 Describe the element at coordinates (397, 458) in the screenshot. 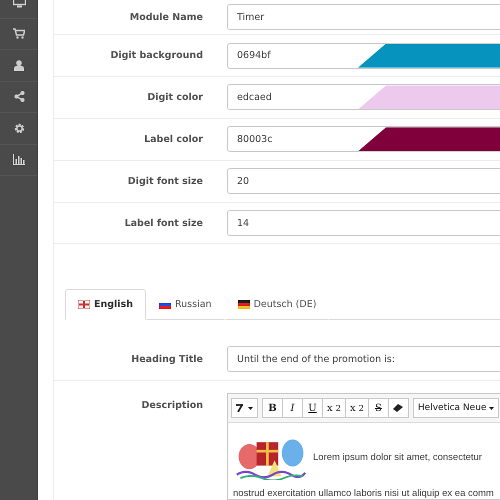

I see `paragraph: Lorem ipsum dolor sit amet, consectetur` at that location.